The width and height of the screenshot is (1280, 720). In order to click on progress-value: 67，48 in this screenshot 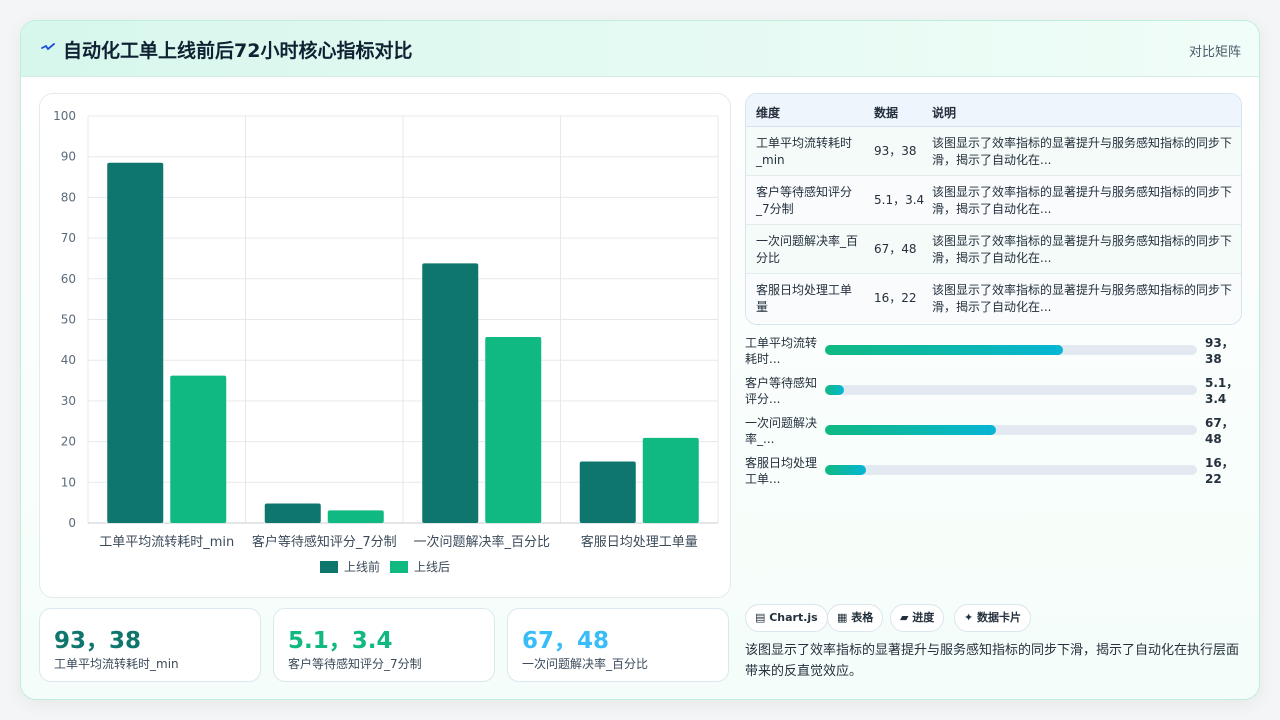, I will do `click(1219, 431)`.